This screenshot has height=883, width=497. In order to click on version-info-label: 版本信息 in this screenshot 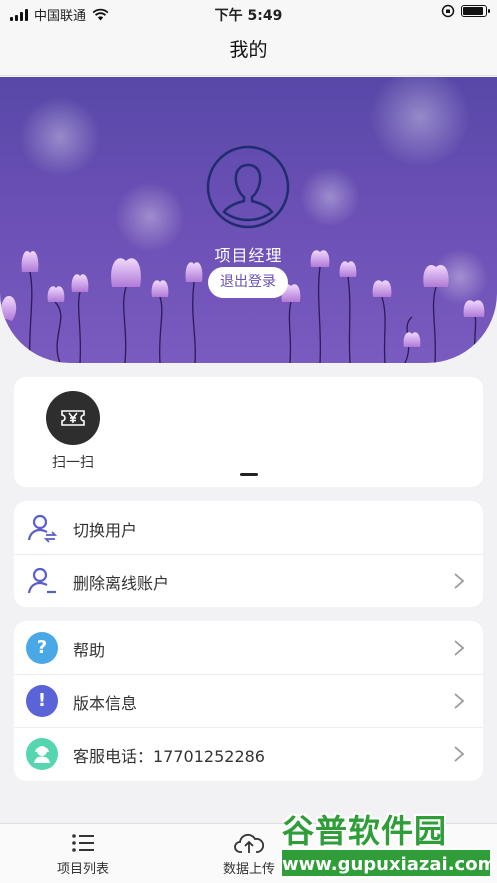, I will do `click(105, 703)`.